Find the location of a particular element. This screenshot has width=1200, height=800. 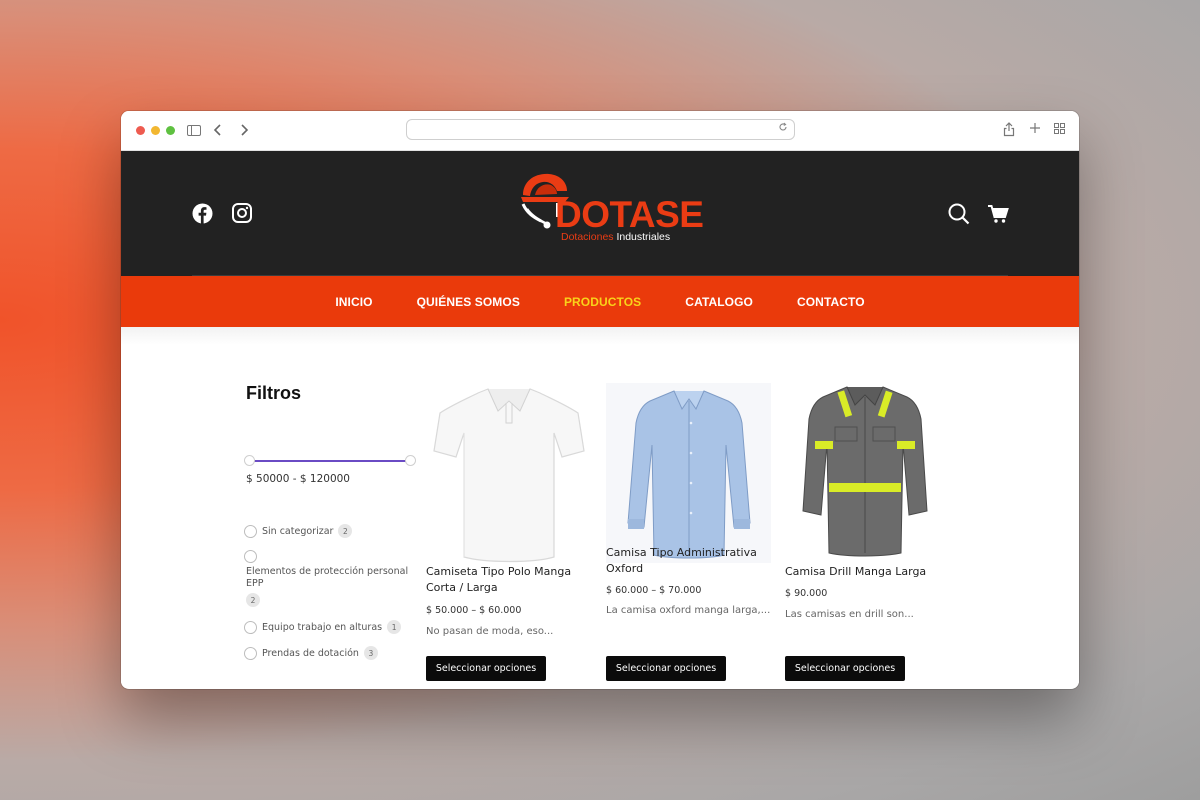

back-icon is located at coordinates (218, 131).